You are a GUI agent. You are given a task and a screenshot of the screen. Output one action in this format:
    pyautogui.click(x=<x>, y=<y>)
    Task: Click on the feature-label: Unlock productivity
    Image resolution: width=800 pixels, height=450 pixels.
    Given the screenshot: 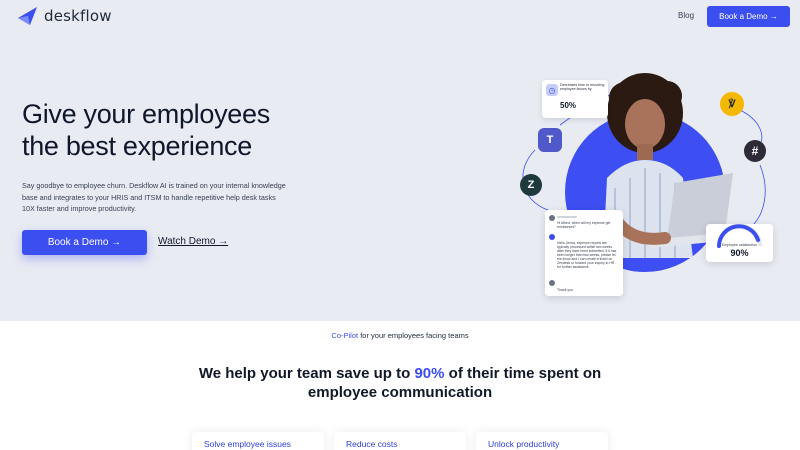 What is the action you would take?
    pyautogui.click(x=524, y=444)
    